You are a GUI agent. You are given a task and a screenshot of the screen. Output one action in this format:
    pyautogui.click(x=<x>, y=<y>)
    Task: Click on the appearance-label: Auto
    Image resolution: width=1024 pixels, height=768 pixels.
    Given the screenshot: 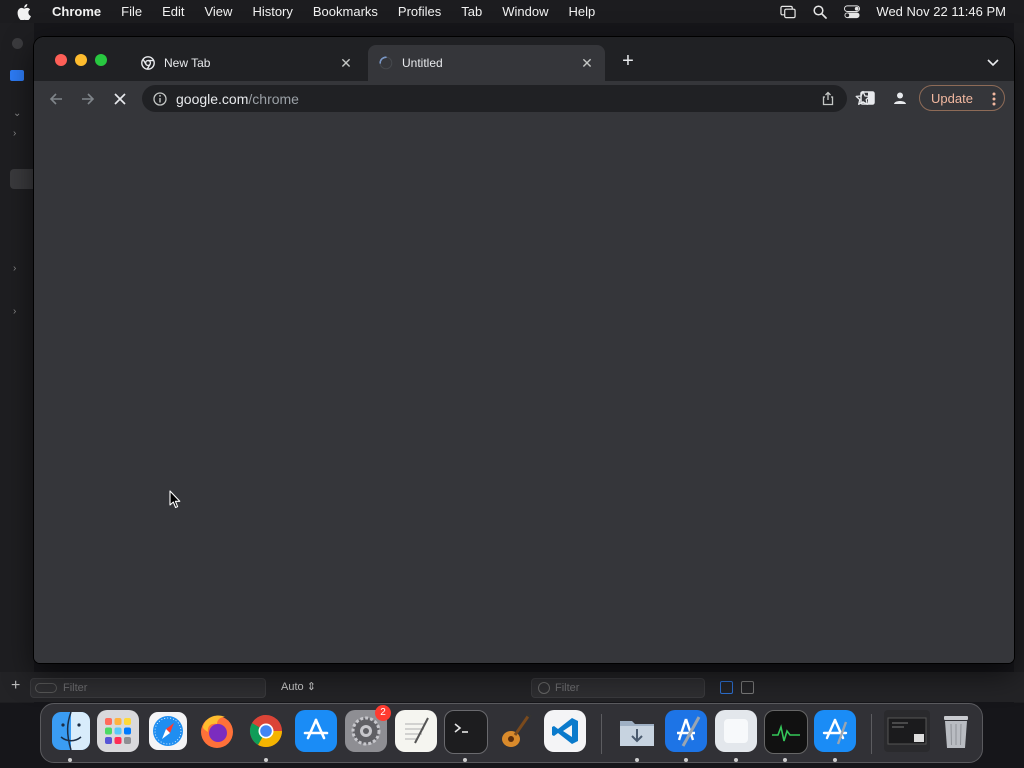 What is the action you would take?
    pyautogui.click(x=292, y=687)
    